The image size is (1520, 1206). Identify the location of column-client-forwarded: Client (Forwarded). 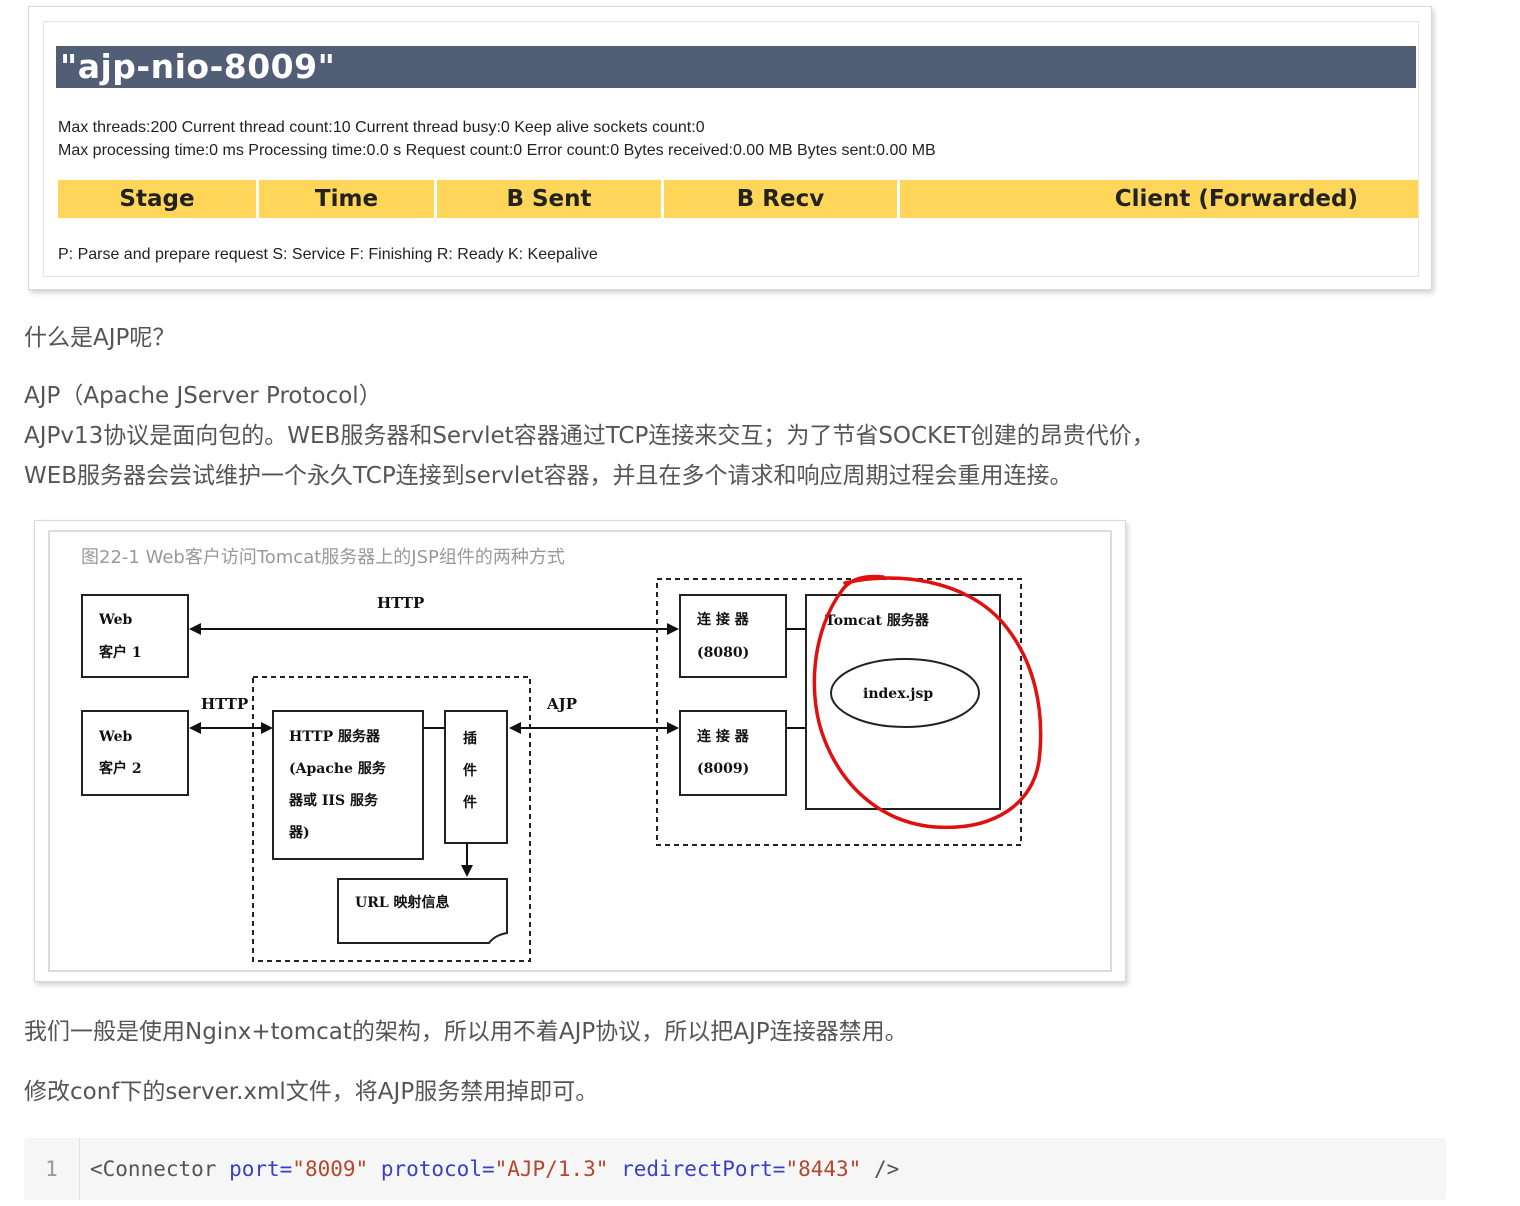
(1159, 199).